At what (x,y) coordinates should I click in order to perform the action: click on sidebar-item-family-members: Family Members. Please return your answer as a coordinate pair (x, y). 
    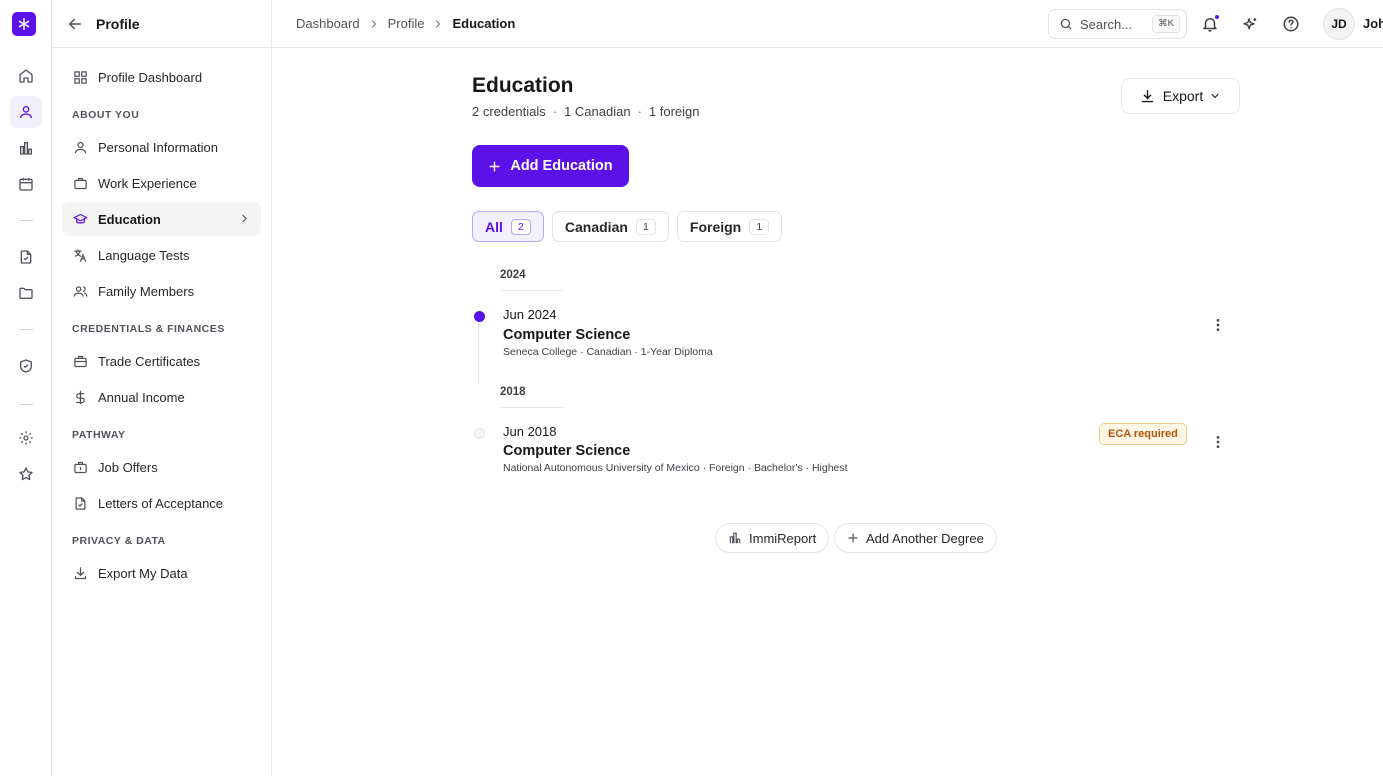
    Looking at the image, I should click on (161, 291).